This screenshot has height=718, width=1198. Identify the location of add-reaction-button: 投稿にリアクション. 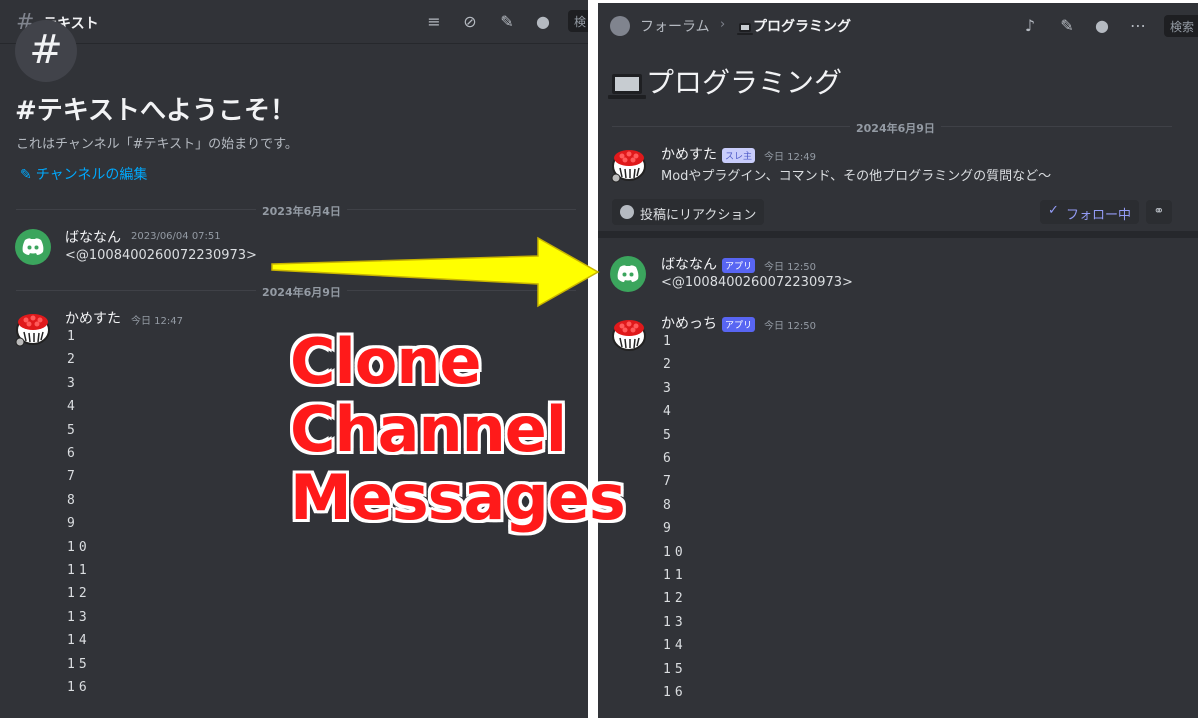
(688, 212).